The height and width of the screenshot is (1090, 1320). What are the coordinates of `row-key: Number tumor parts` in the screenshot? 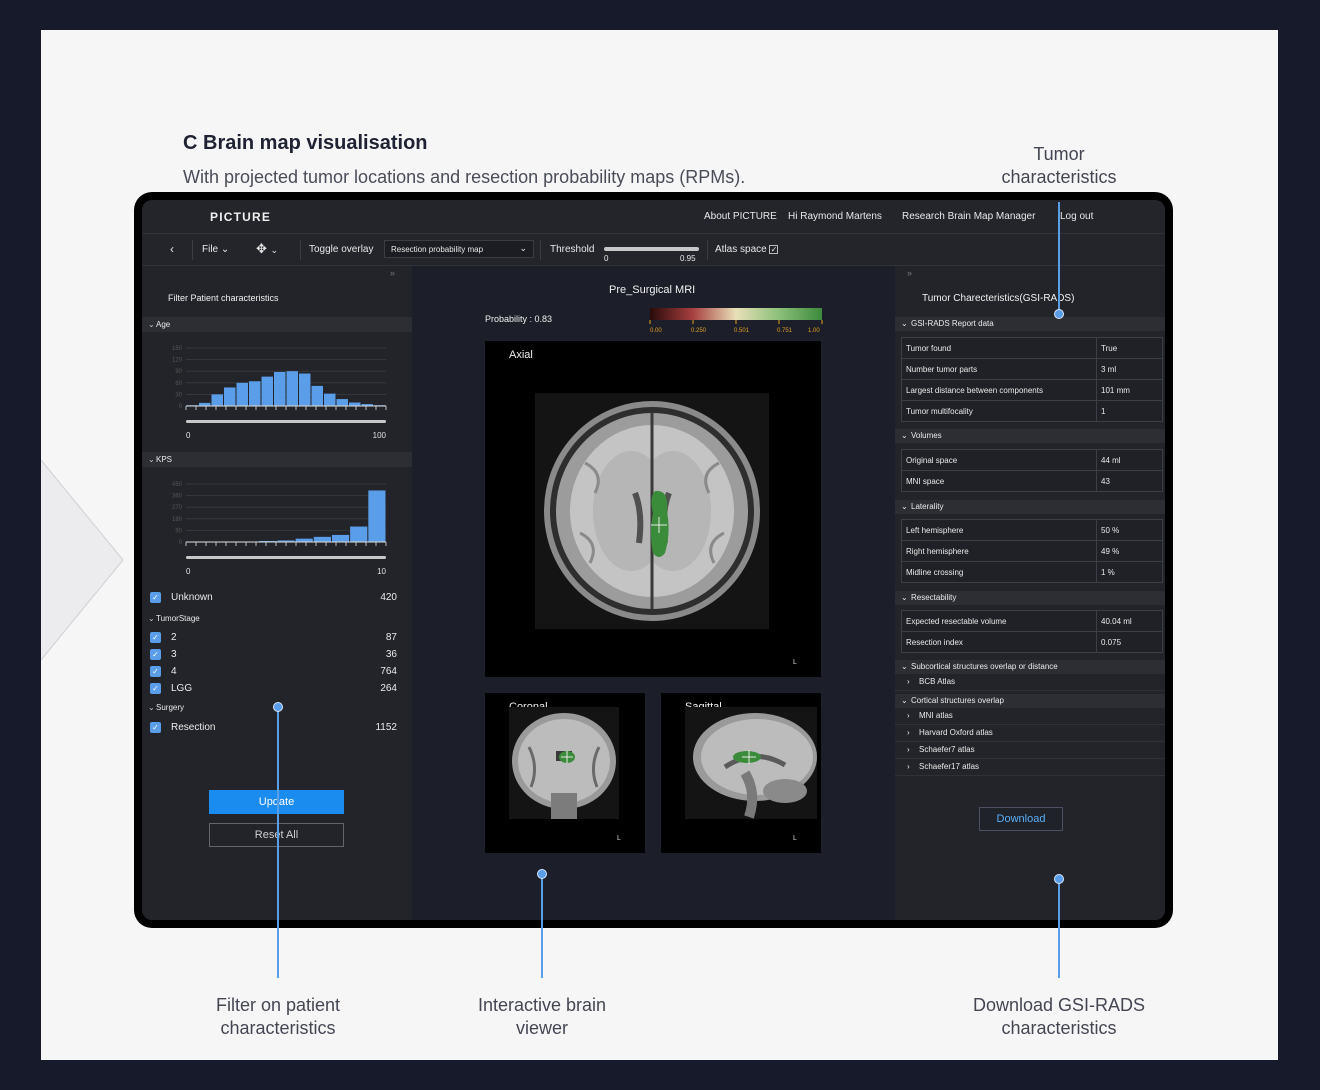 It's located at (999, 369).